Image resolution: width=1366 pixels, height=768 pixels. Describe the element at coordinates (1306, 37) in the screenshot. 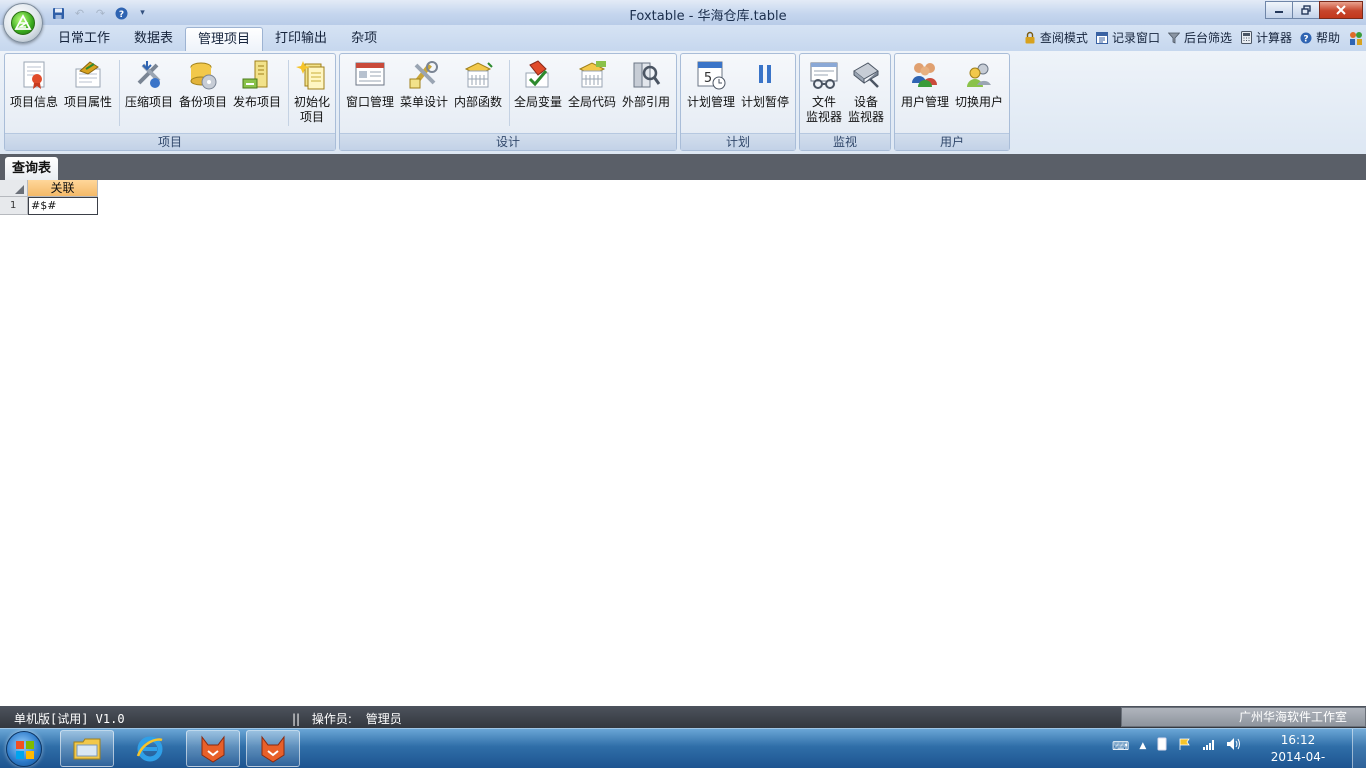

I see `help-icon: ?` at that location.